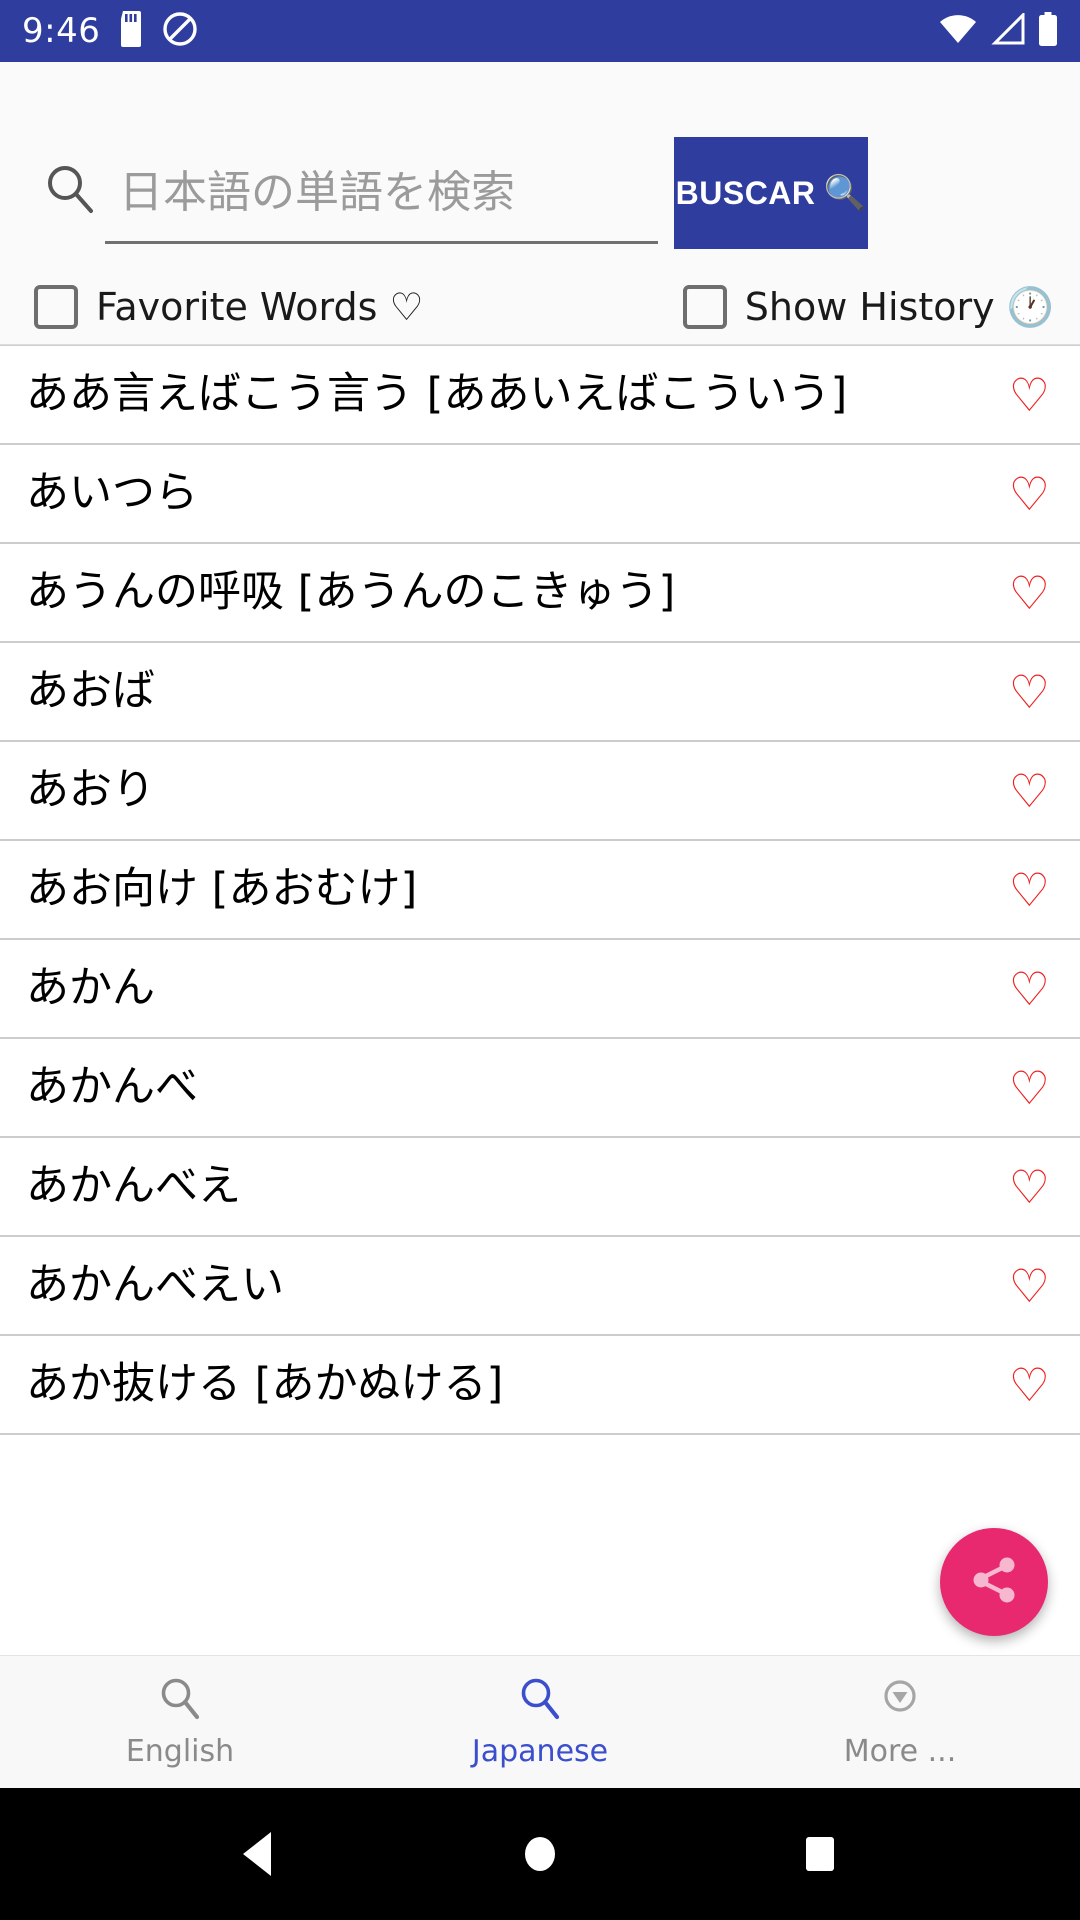  Describe the element at coordinates (900, 1700) in the screenshot. I see `chevron-down-circle-icon` at that location.